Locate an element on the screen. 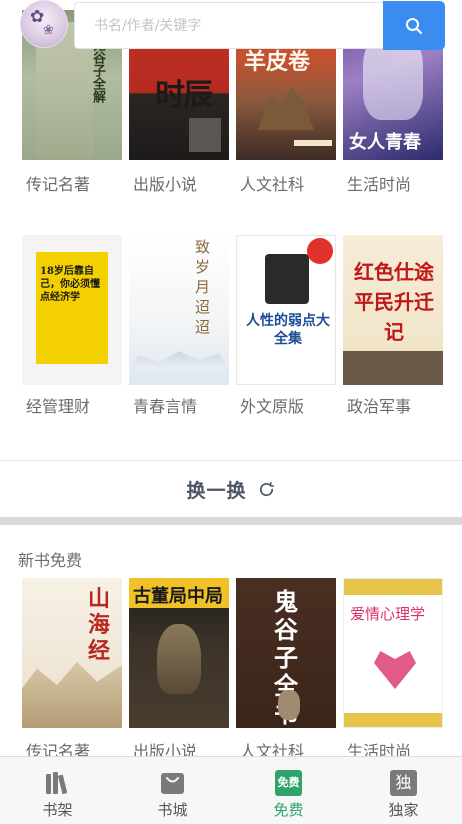 Image resolution: width=462 pixels, height=824 pixels. category-label: 外文原版 is located at coordinates (272, 406).